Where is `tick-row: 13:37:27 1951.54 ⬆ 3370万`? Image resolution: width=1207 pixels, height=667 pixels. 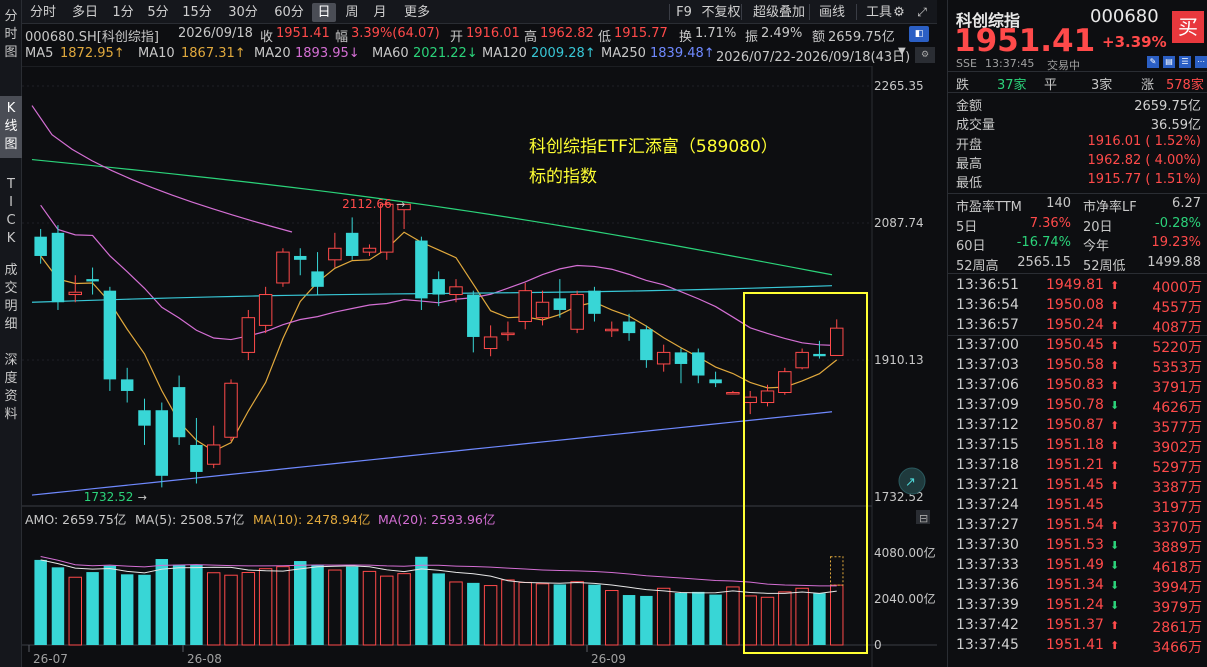 tick-row: 13:37:27 1951.54 ⬆ 3370万 is located at coordinates (1077, 526).